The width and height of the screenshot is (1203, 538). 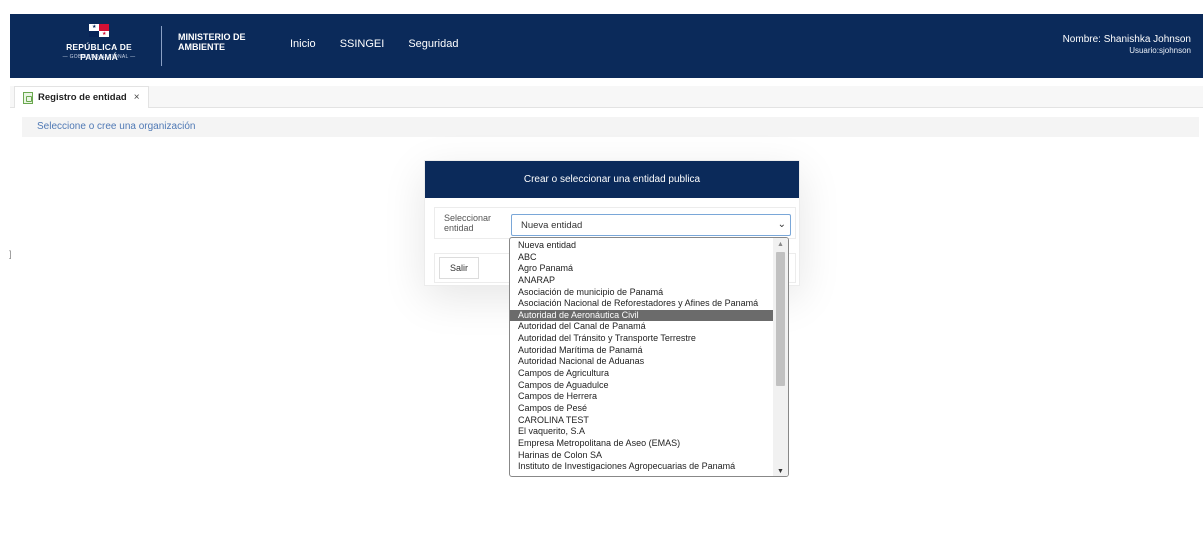 What do you see at coordinates (641, 421) in the screenshot?
I see `dropdown-option: CAROLINA TEST` at bounding box center [641, 421].